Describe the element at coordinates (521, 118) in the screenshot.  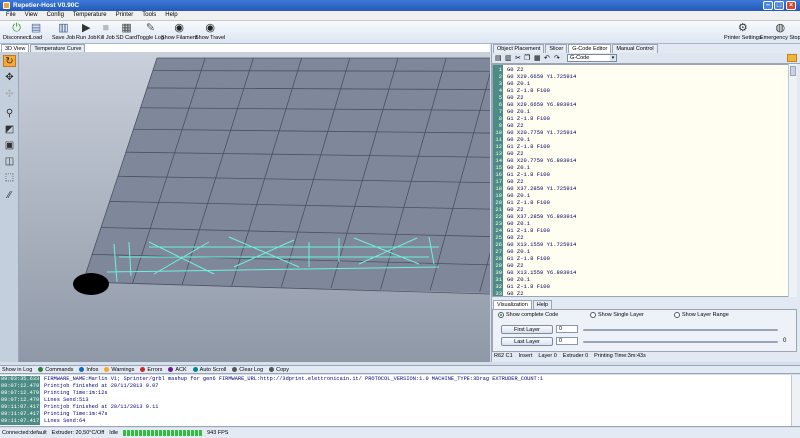
I see `gcode-line: 8 G1 Z-1.8 F100` at that location.